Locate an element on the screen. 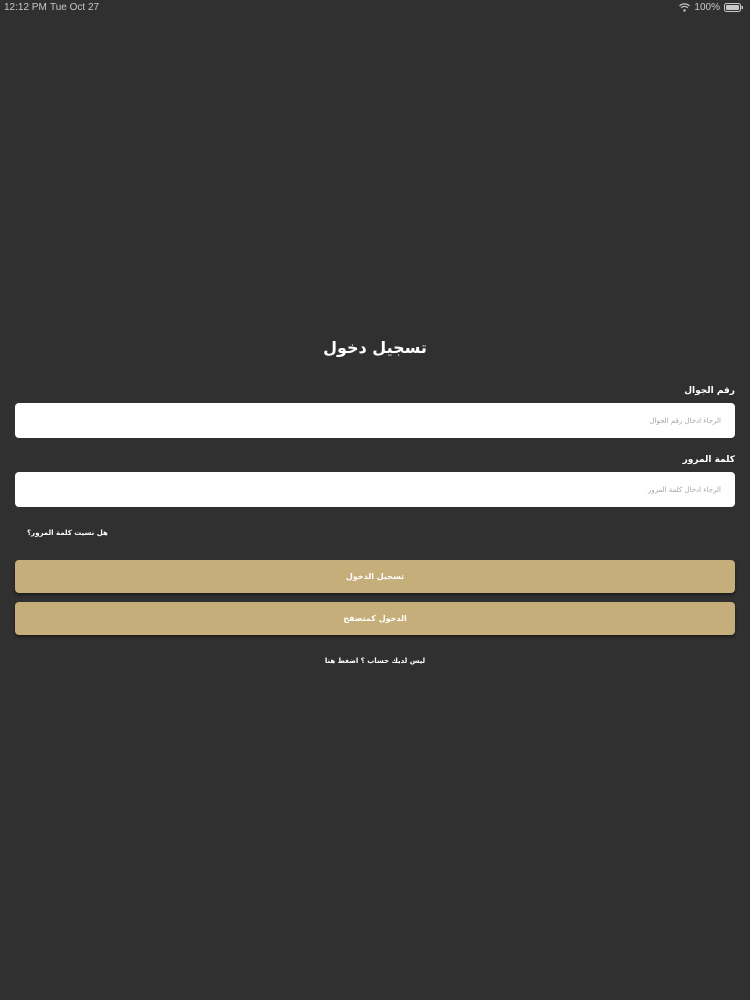 The image size is (750, 1000). battery-percentage: 100% is located at coordinates (707, 7).